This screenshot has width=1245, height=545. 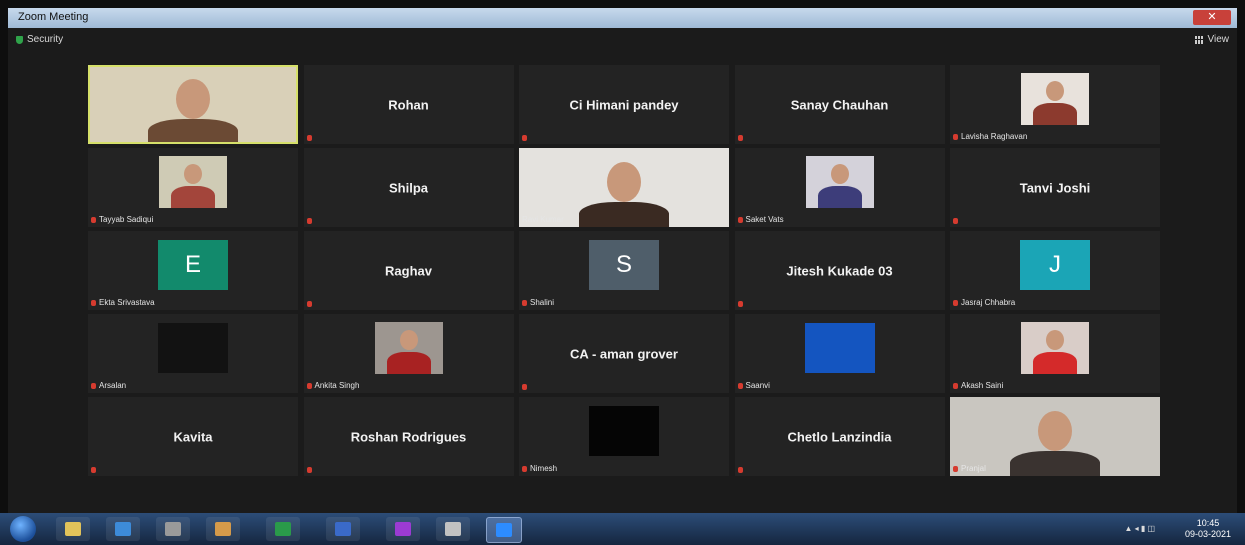 What do you see at coordinates (1055, 187) in the screenshot?
I see `participant-tile: Tanvi Joshi` at bounding box center [1055, 187].